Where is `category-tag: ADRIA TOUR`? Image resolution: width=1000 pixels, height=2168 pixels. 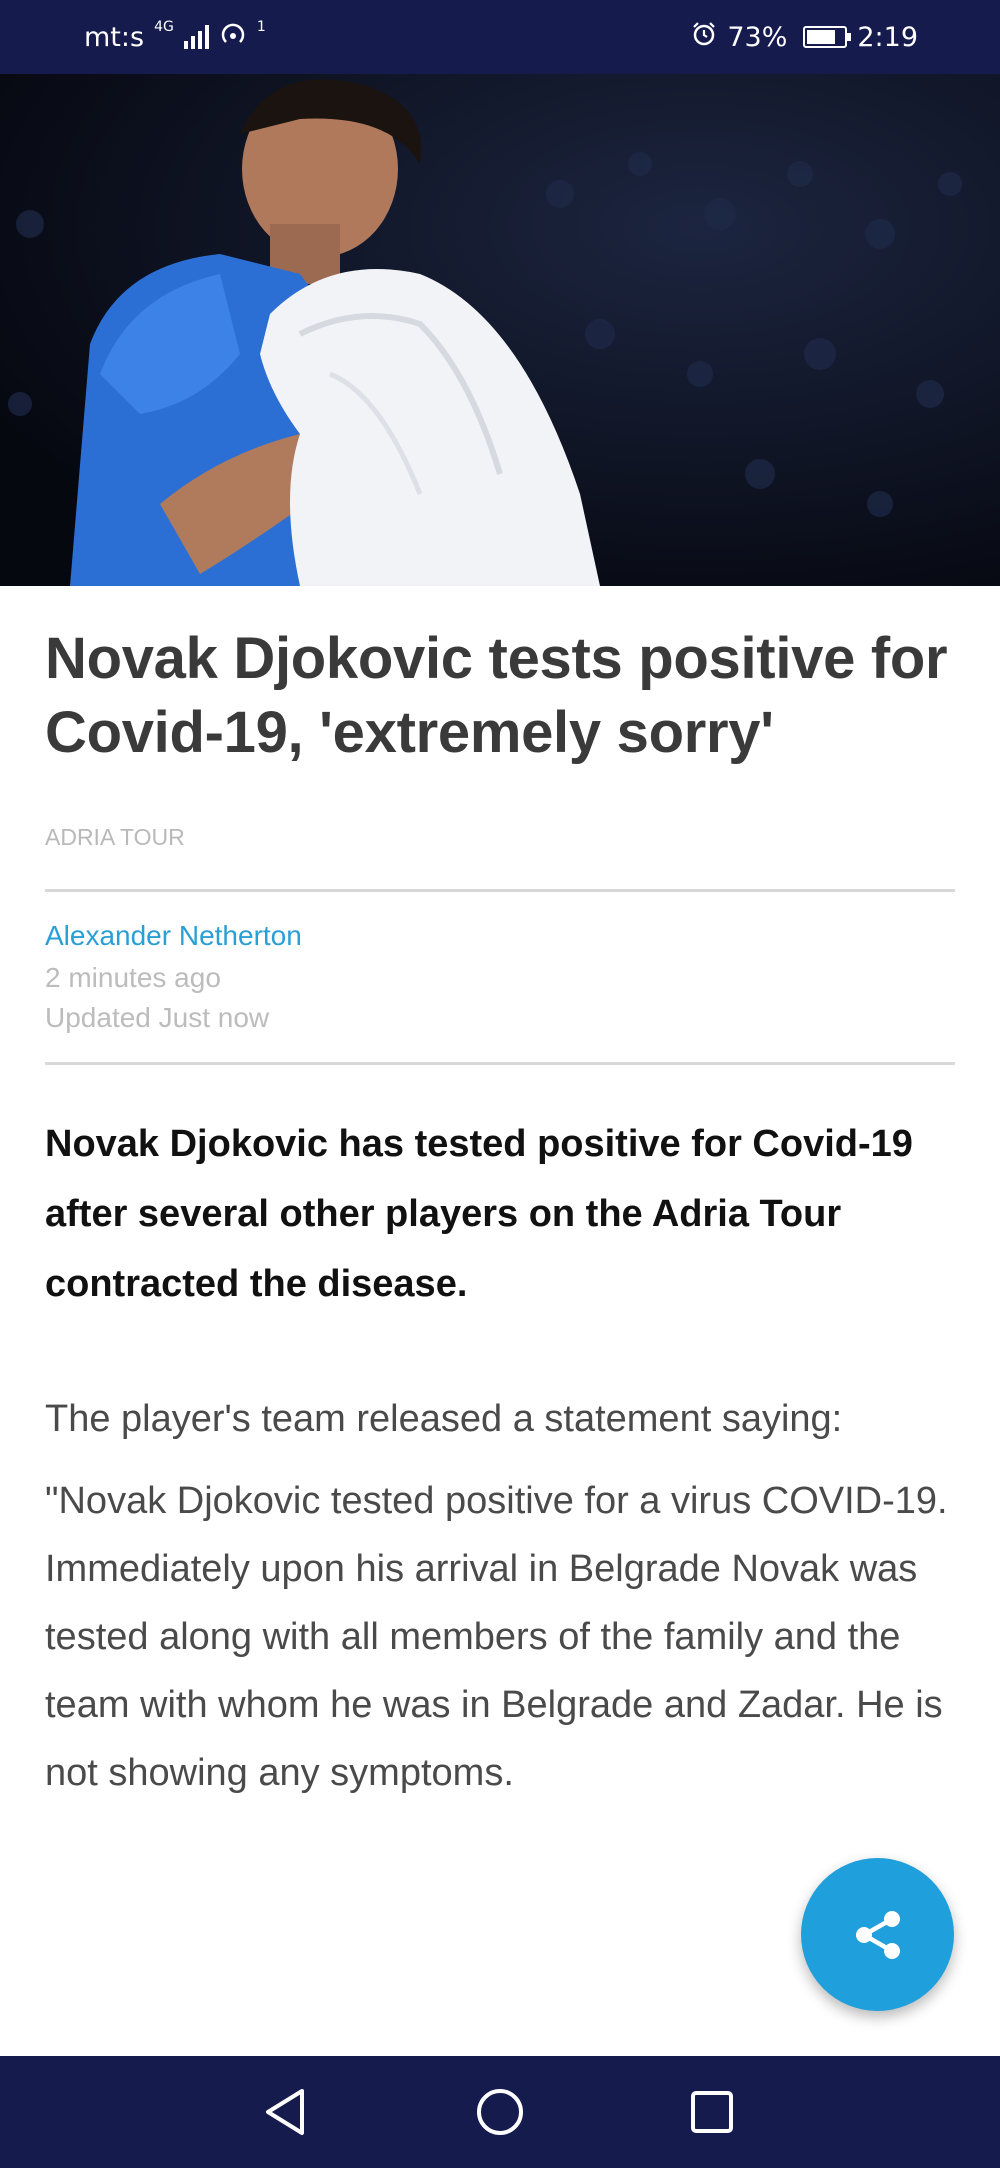
category-tag: ADRIA TOUR is located at coordinates (500, 837).